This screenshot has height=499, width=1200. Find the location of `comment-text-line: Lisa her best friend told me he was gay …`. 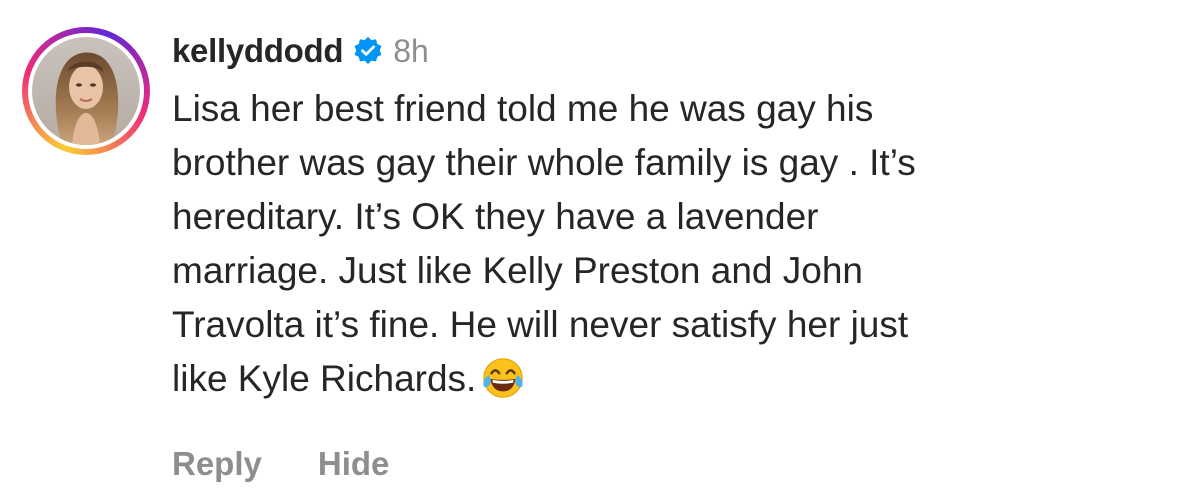

comment-text-line: Lisa her best friend told me he was gay … is located at coordinates (523, 108).